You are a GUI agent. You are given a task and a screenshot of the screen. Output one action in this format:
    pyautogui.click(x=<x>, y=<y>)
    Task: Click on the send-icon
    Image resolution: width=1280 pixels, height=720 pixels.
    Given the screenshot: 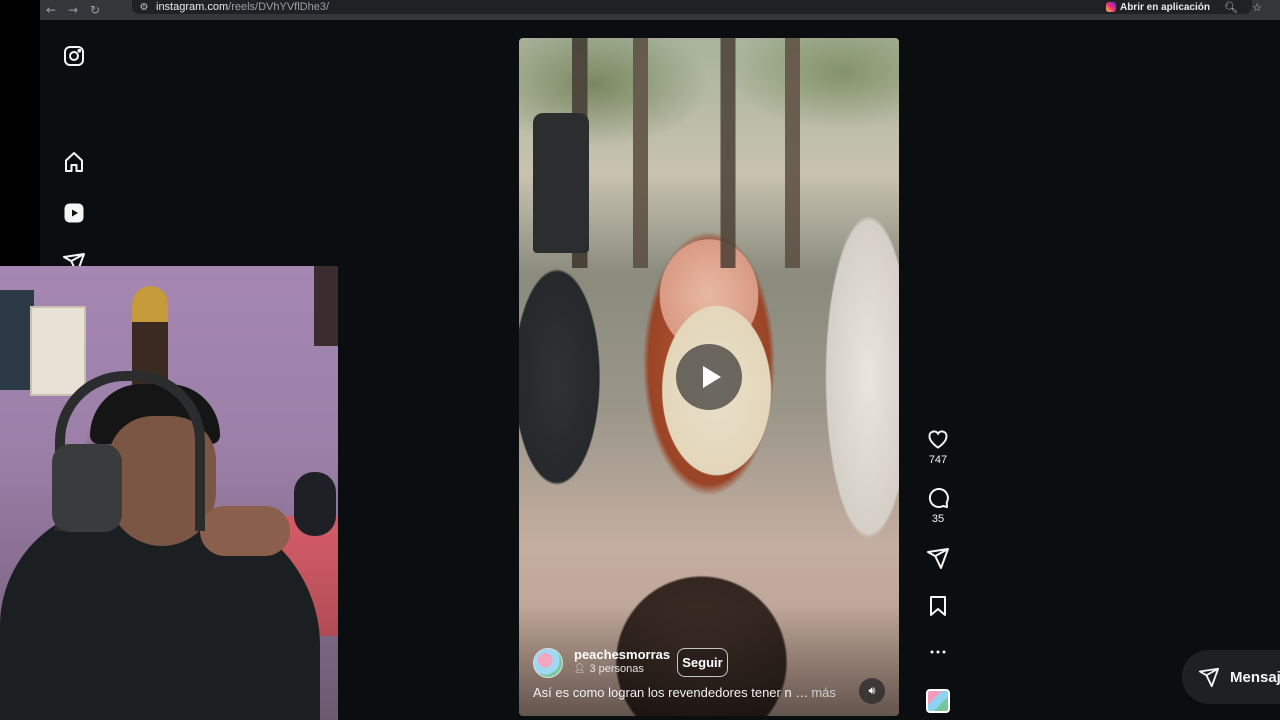 What is the action you would take?
    pyautogui.click(x=938, y=558)
    